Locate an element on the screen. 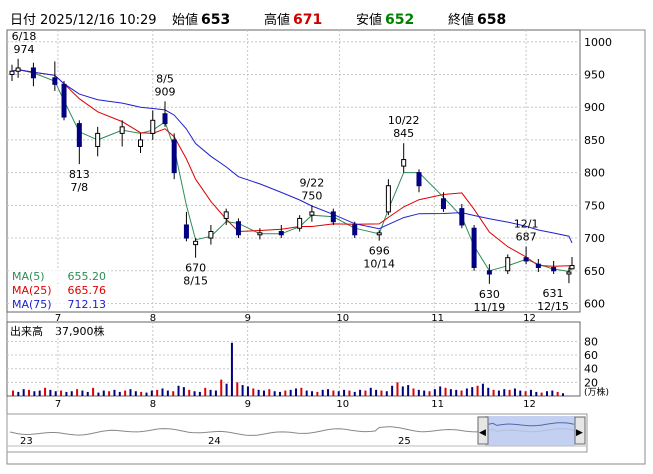 The image size is (653, 474). annotation: 8/5909 is located at coordinates (165, 85).